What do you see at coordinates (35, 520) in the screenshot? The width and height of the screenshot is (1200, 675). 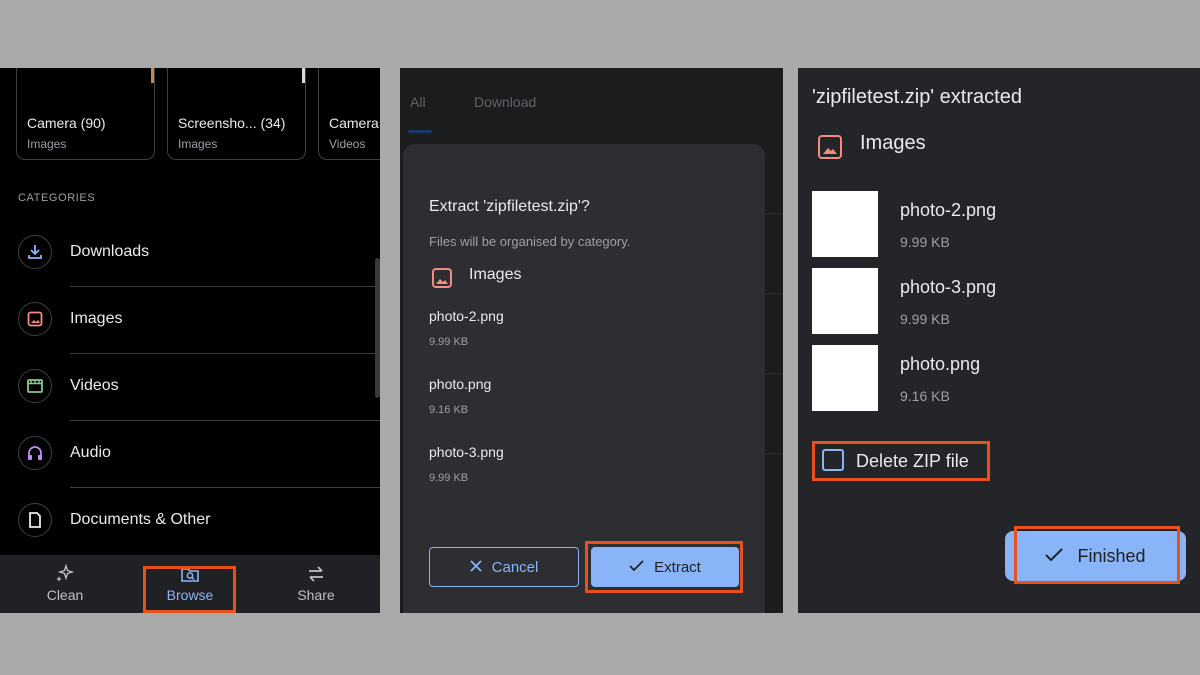 I see `document-icon` at bounding box center [35, 520].